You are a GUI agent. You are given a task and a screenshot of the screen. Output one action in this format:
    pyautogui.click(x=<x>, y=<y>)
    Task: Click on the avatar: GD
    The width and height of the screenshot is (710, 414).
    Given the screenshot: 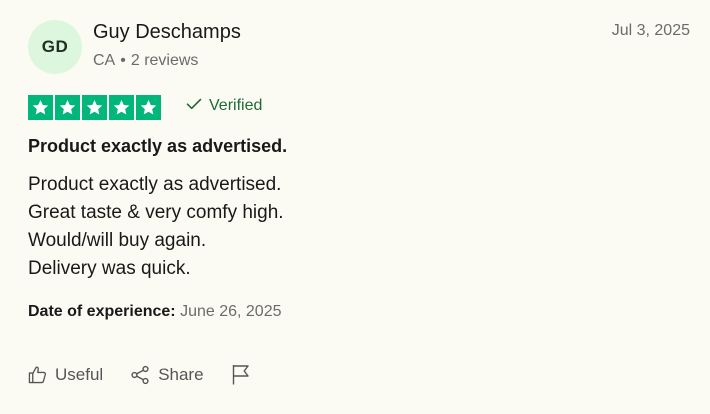 What is the action you would take?
    pyautogui.click(x=55, y=47)
    